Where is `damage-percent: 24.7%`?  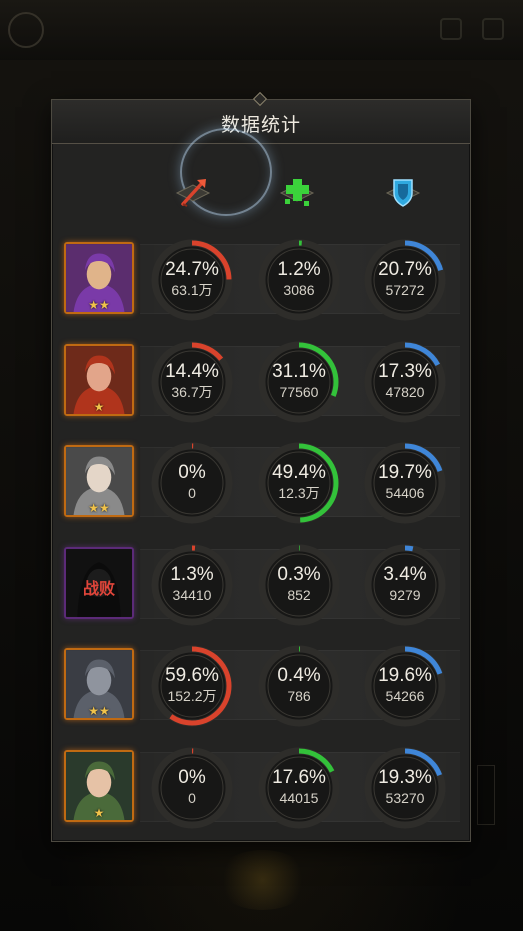 damage-percent: 24.7% is located at coordinates (192, 269).